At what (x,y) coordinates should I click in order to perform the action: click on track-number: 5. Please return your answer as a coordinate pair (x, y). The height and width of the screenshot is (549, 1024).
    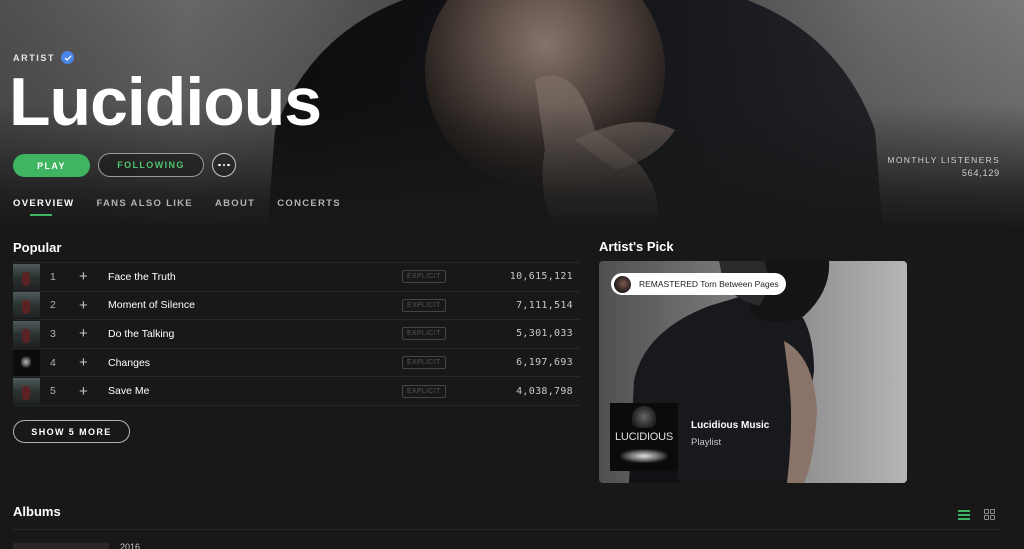
    Looking at the image, I should click on (53, 391).